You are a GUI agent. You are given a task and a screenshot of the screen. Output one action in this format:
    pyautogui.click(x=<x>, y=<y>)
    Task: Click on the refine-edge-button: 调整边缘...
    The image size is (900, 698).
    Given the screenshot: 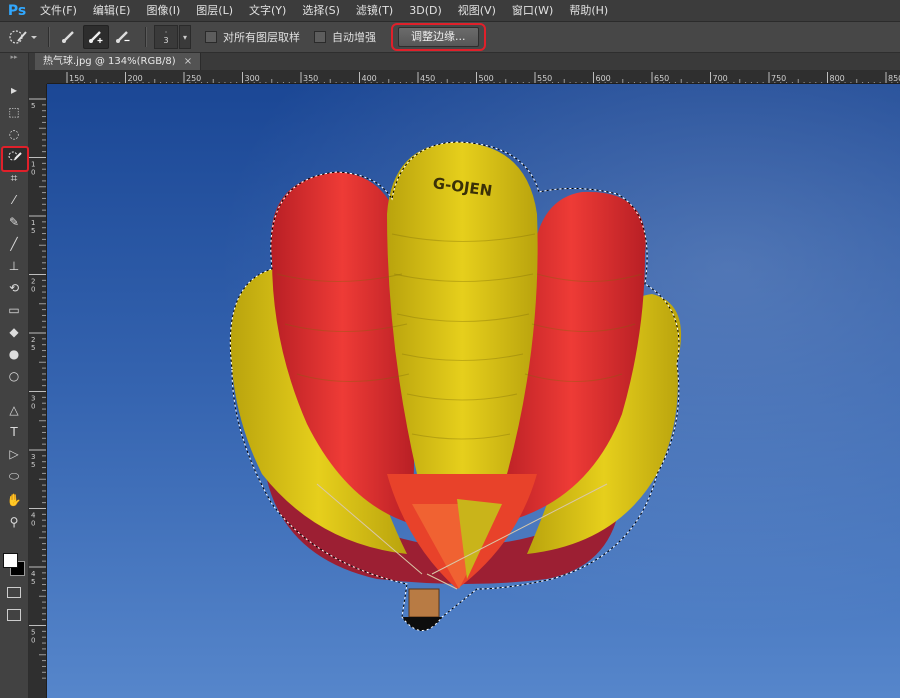 What is the action you would take?
    pyautogui.click(x=438, y=37)
    